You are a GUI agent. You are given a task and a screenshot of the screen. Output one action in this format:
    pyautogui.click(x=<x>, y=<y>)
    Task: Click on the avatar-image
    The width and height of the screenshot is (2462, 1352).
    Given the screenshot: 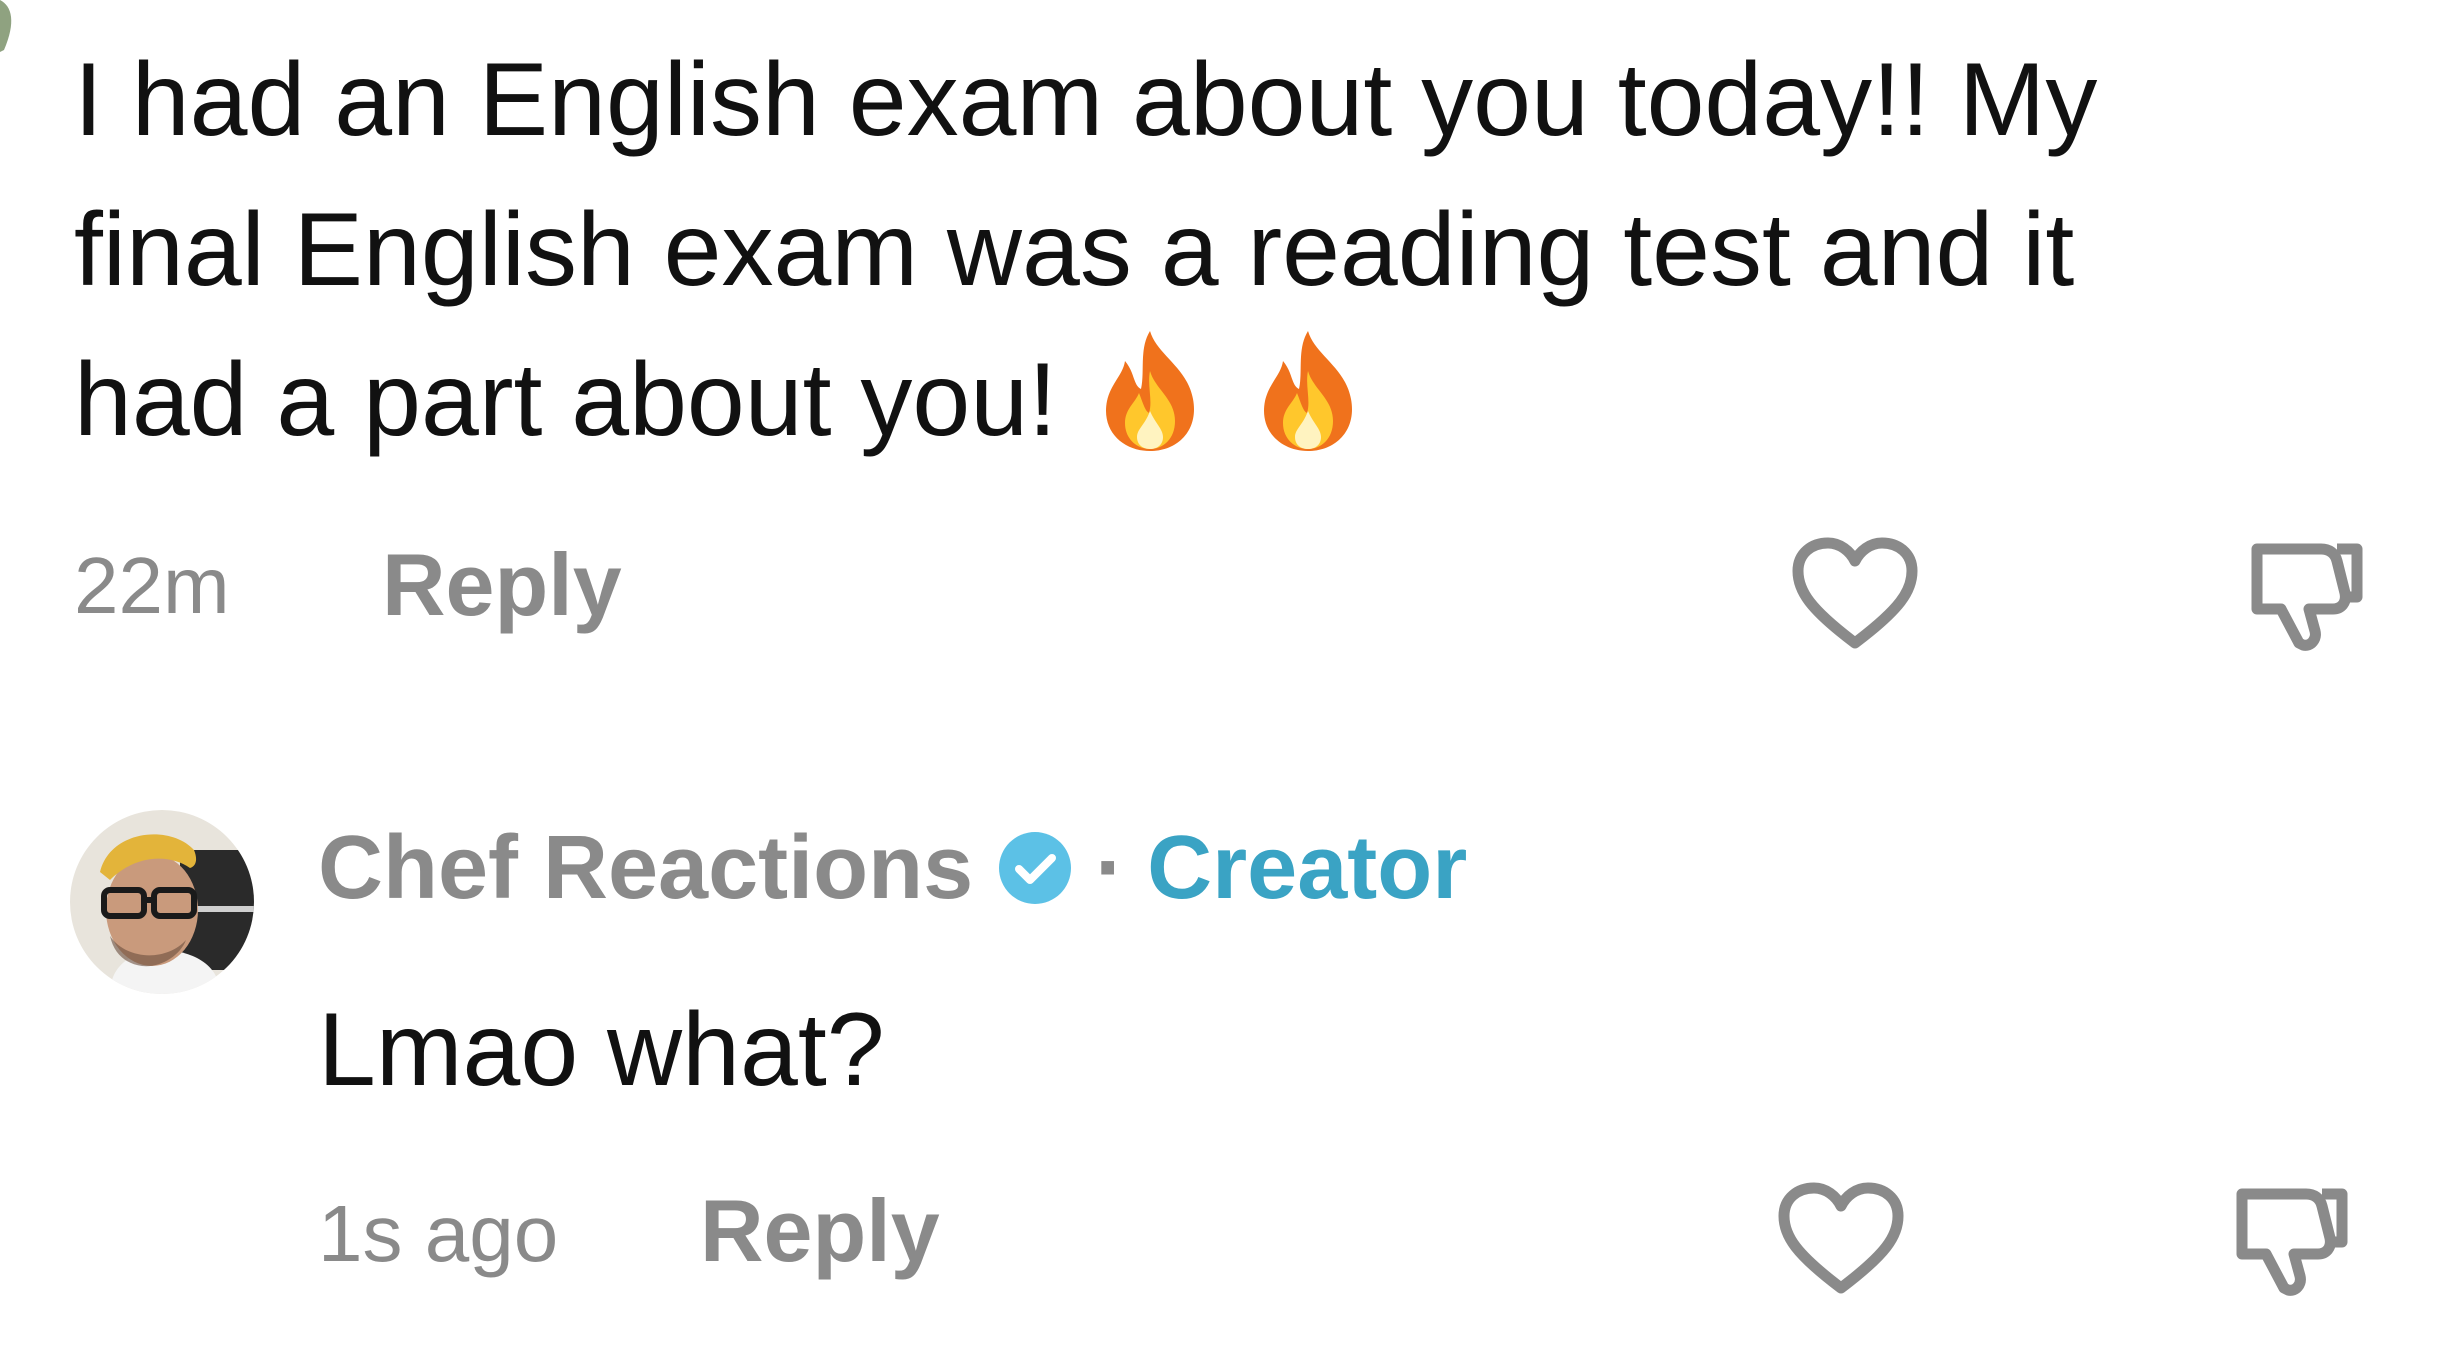 What is the action you would take?
    pyautogui.click(x=162, y=902)
    